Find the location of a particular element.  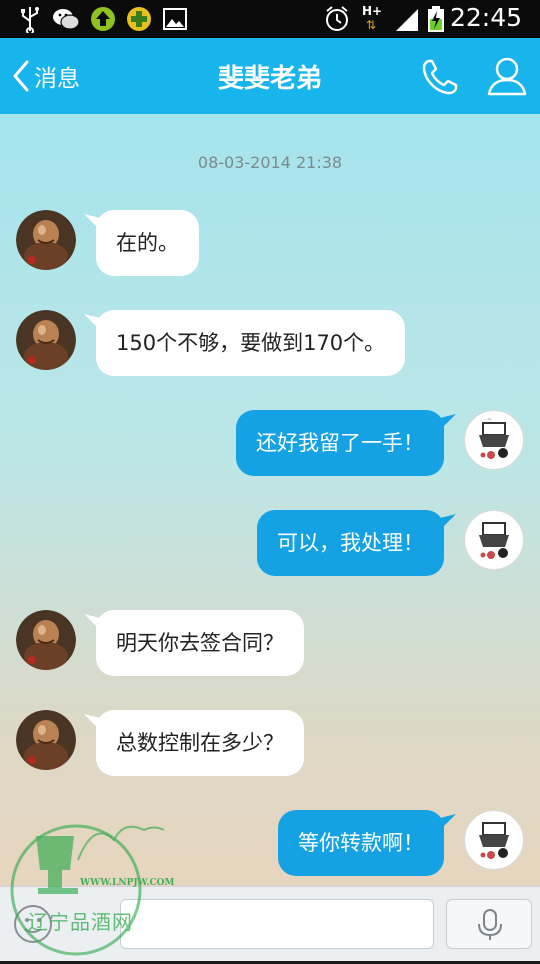

incoming-message: 150个不够，要做到170个。 is located at coordinates (251, 343).